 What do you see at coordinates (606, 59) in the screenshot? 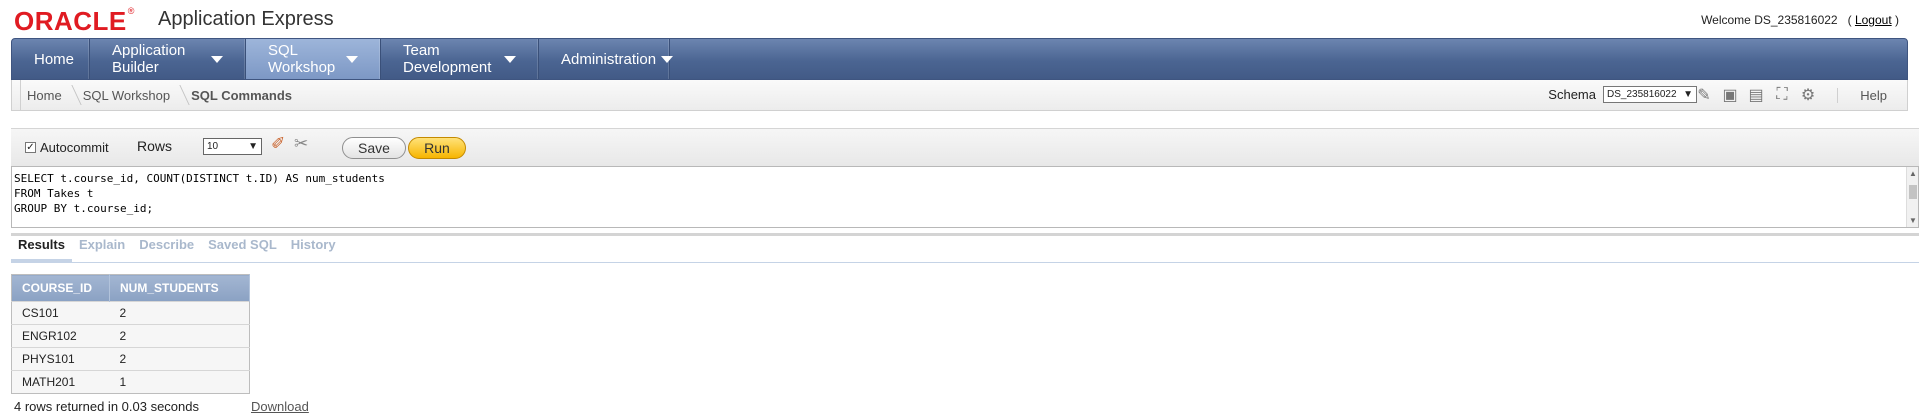
I see `nav-administration: Administration` at bounding box center [606, 59].